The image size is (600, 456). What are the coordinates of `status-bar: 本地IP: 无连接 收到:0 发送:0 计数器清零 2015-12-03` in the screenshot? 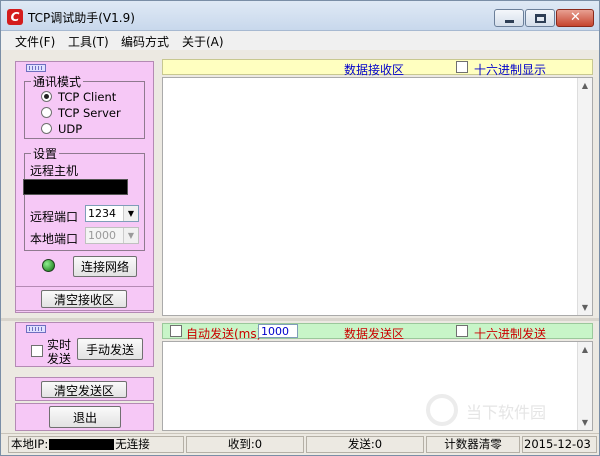 It's located at (300, 444).